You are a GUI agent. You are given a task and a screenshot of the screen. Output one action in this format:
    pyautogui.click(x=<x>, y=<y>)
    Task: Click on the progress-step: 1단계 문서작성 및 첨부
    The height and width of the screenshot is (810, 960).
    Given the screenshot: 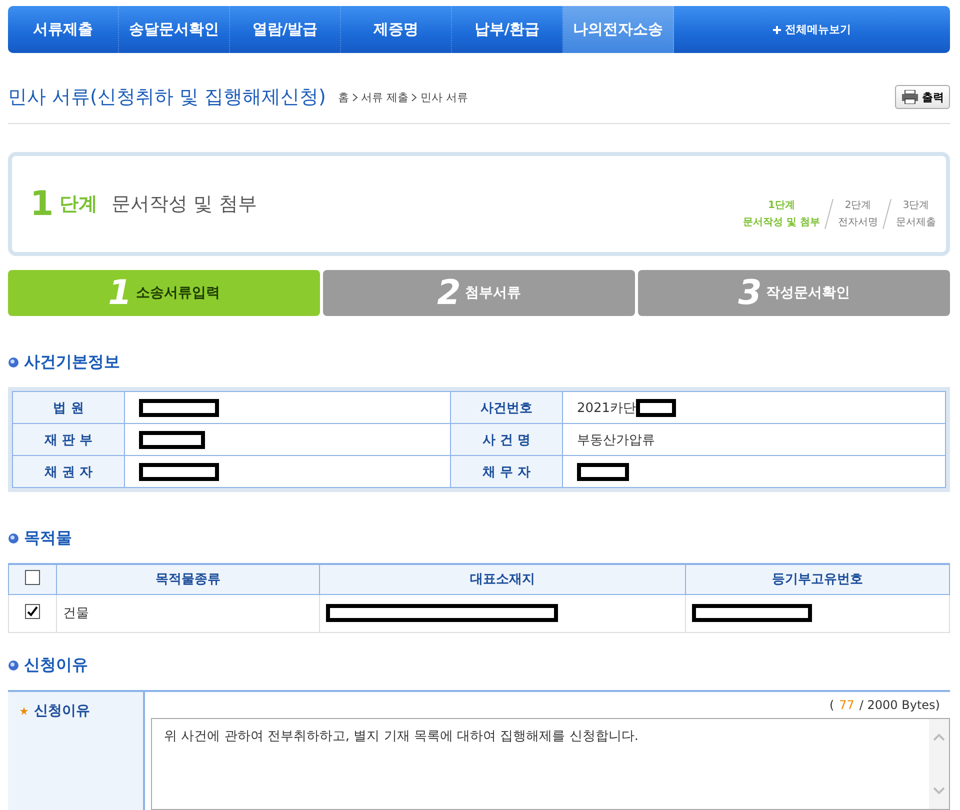 What is the action you would take?
    pyautogui.click(x=781, y=214)
    